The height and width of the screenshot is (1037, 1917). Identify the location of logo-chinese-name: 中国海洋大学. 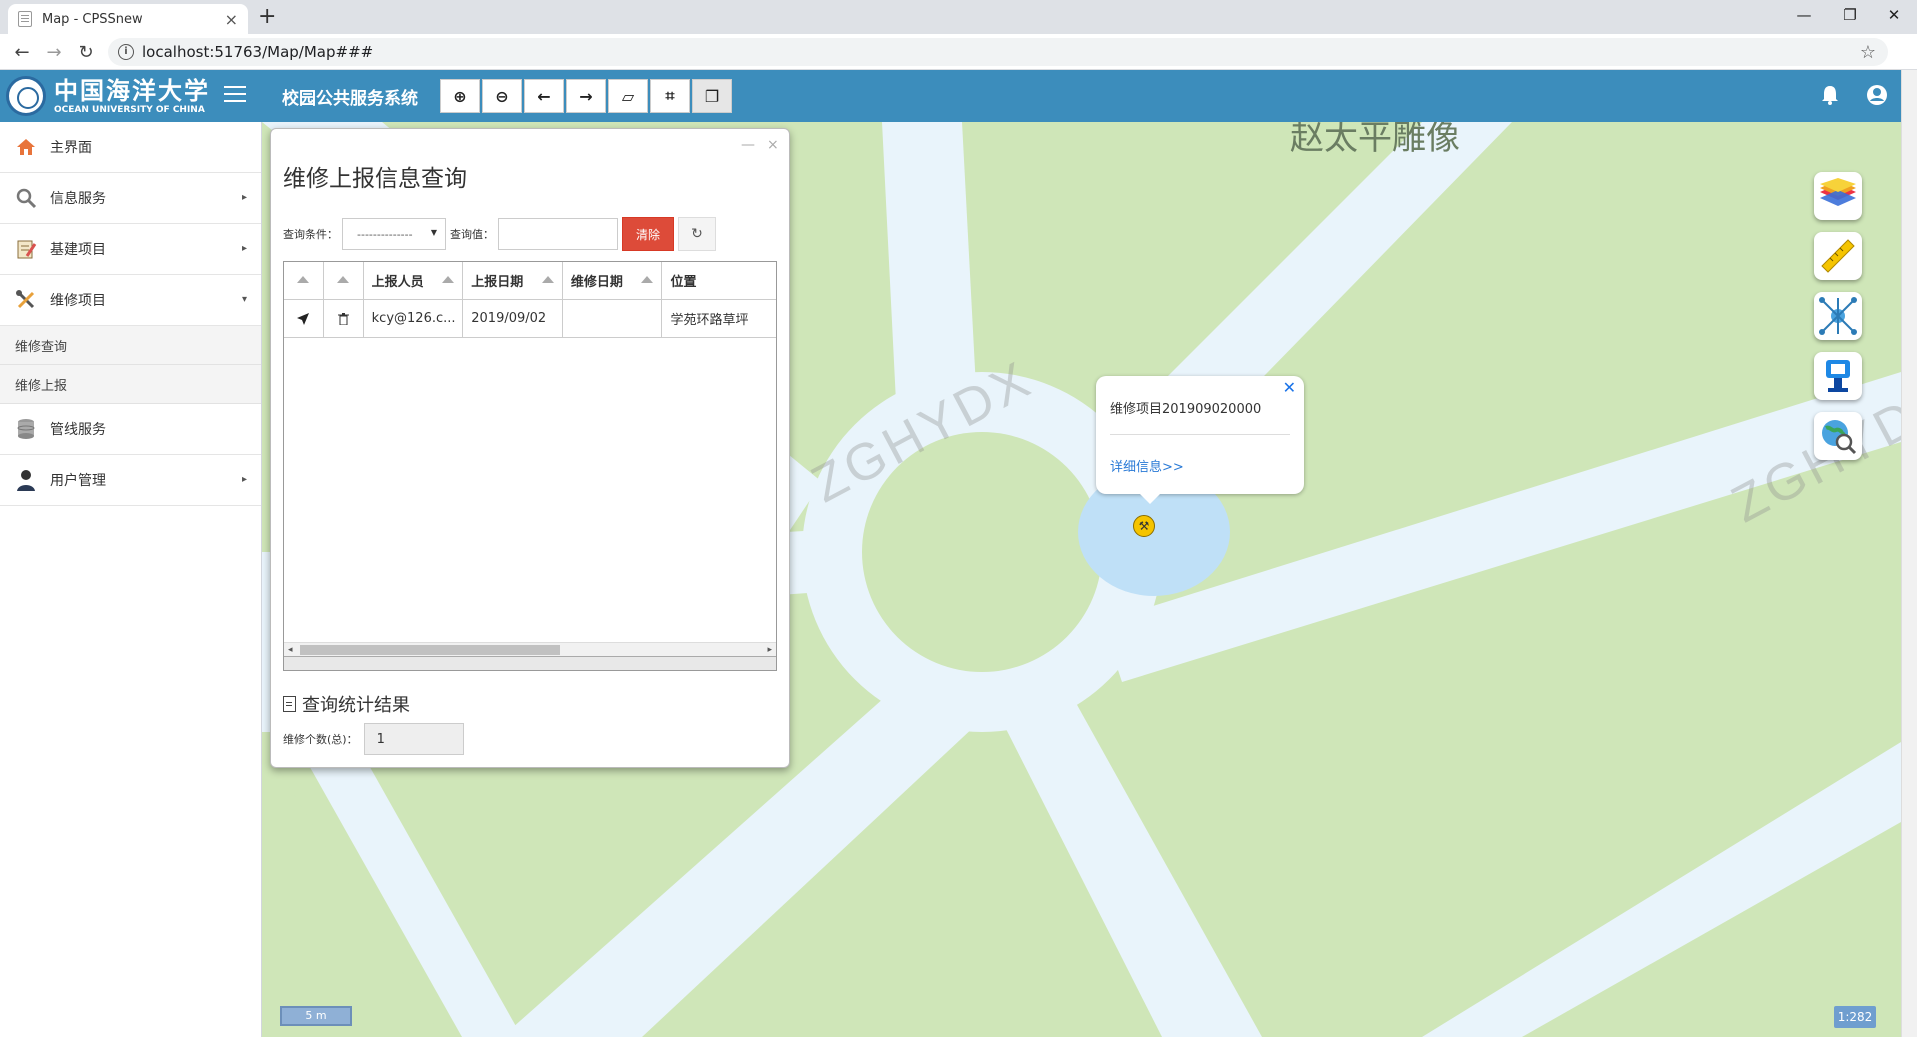
(132, 90).